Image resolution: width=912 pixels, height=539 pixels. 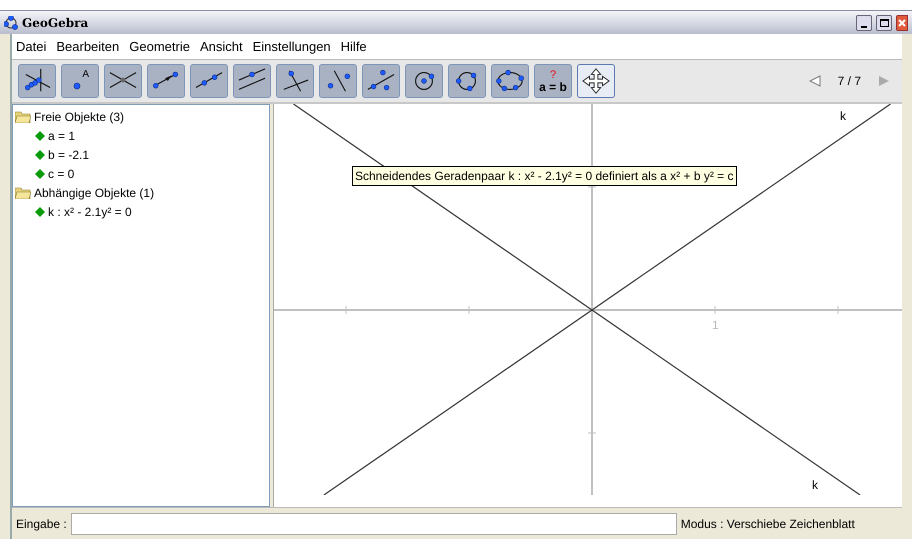 What do you see at coordinates (88, 46) in the screenshot?
I see `menu-item: Bearbeiten` at bounding box center [88, 46].